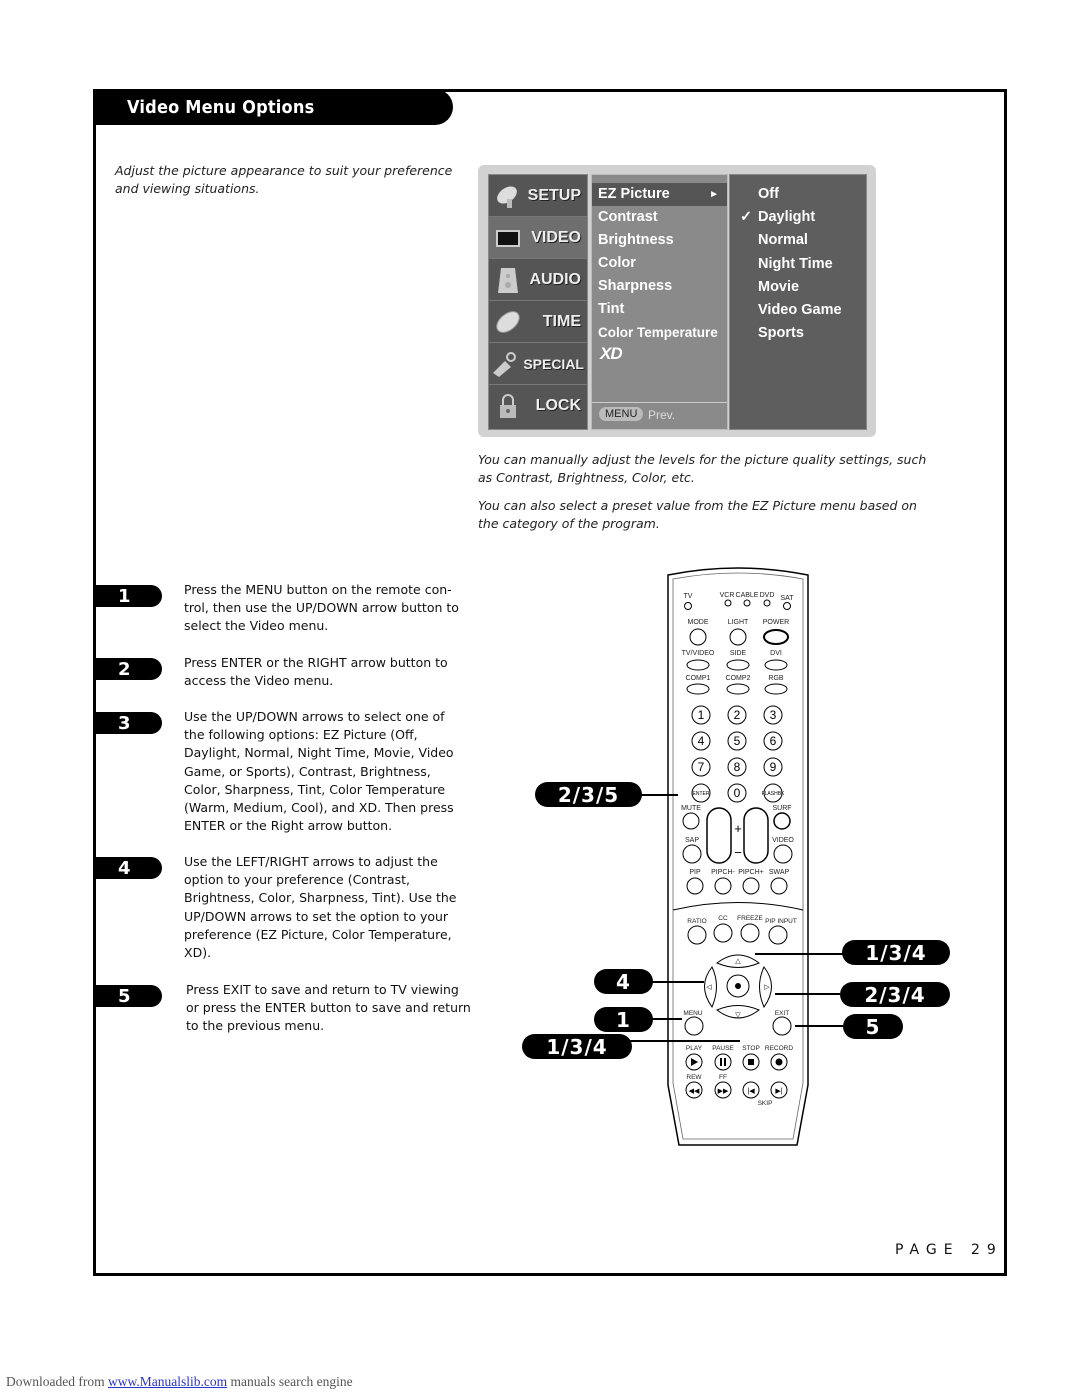 The width and height of the screenshot is (1080, 1397). Describe the element at coordinates (738, 689) in the screenshot. I see `comp2-button` at that location.